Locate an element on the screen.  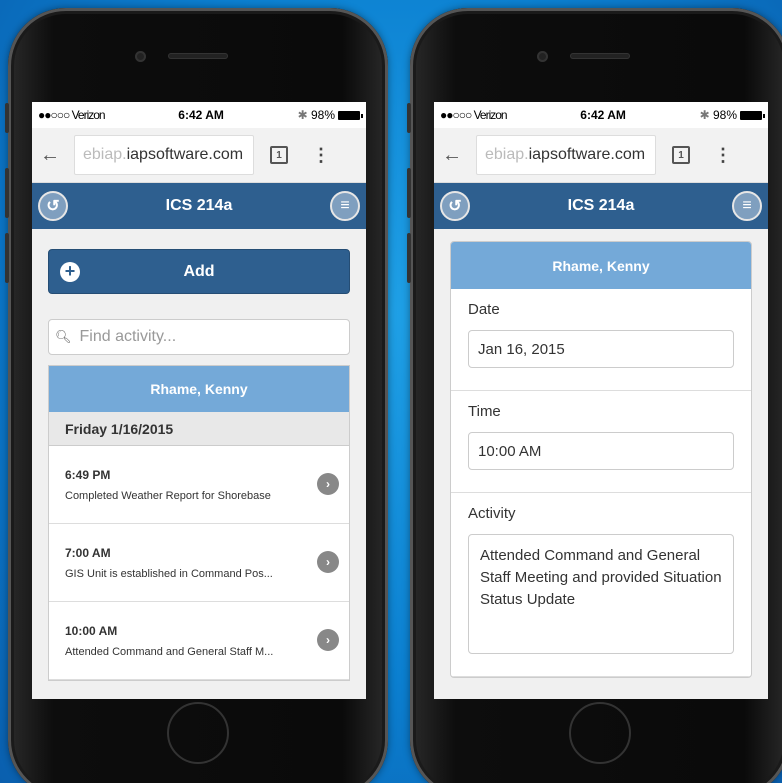
add-label: Add is located at coordinates (199, 271).